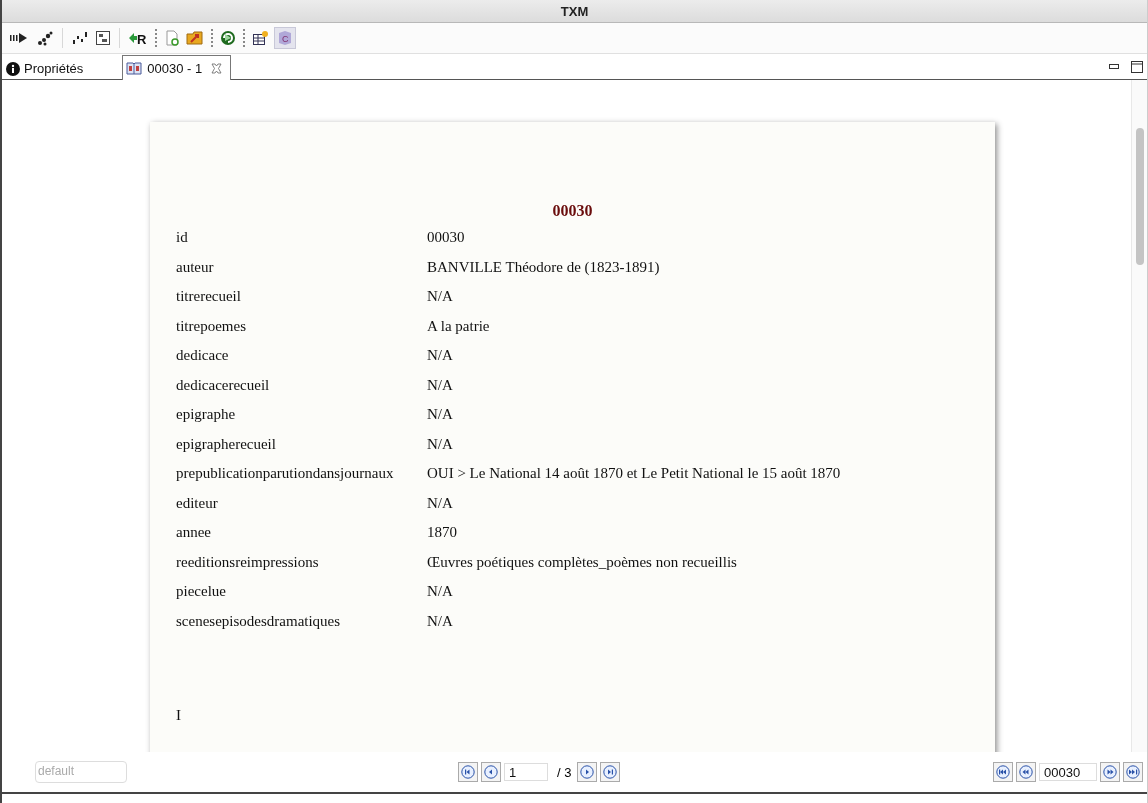 Image resolution: width=1148 pixels, height=803 pixels. I want to click on previous-text-button, so click(1026, 772).